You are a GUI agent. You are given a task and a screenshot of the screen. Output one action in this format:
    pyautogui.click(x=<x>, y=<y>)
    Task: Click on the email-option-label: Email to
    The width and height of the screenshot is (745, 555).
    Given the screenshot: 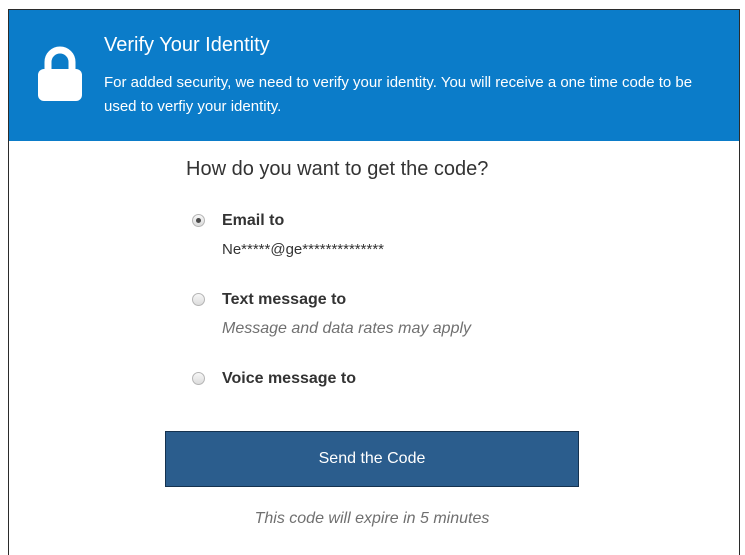 What is the action you would take?
    pyautogui.click(x=253, y=220)
    